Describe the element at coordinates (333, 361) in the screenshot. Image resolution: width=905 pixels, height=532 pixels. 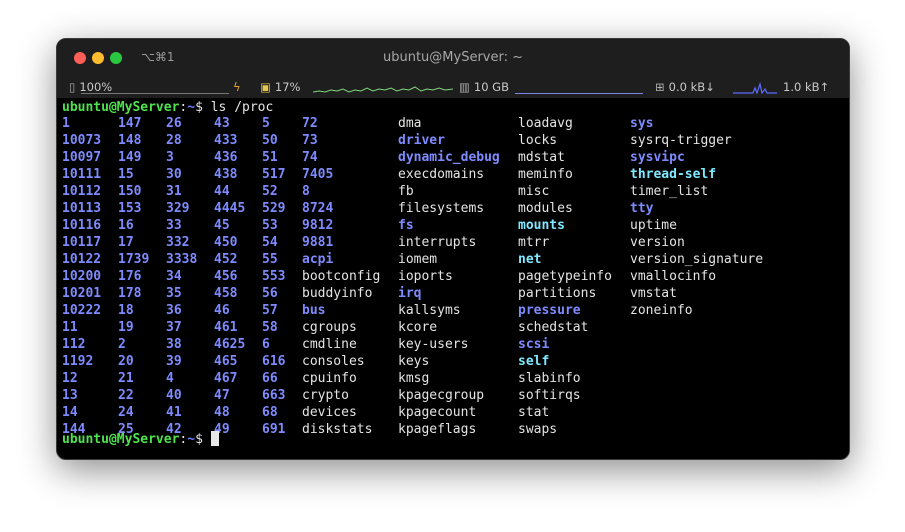
I see `proc-entry-file: consoles` at that location.